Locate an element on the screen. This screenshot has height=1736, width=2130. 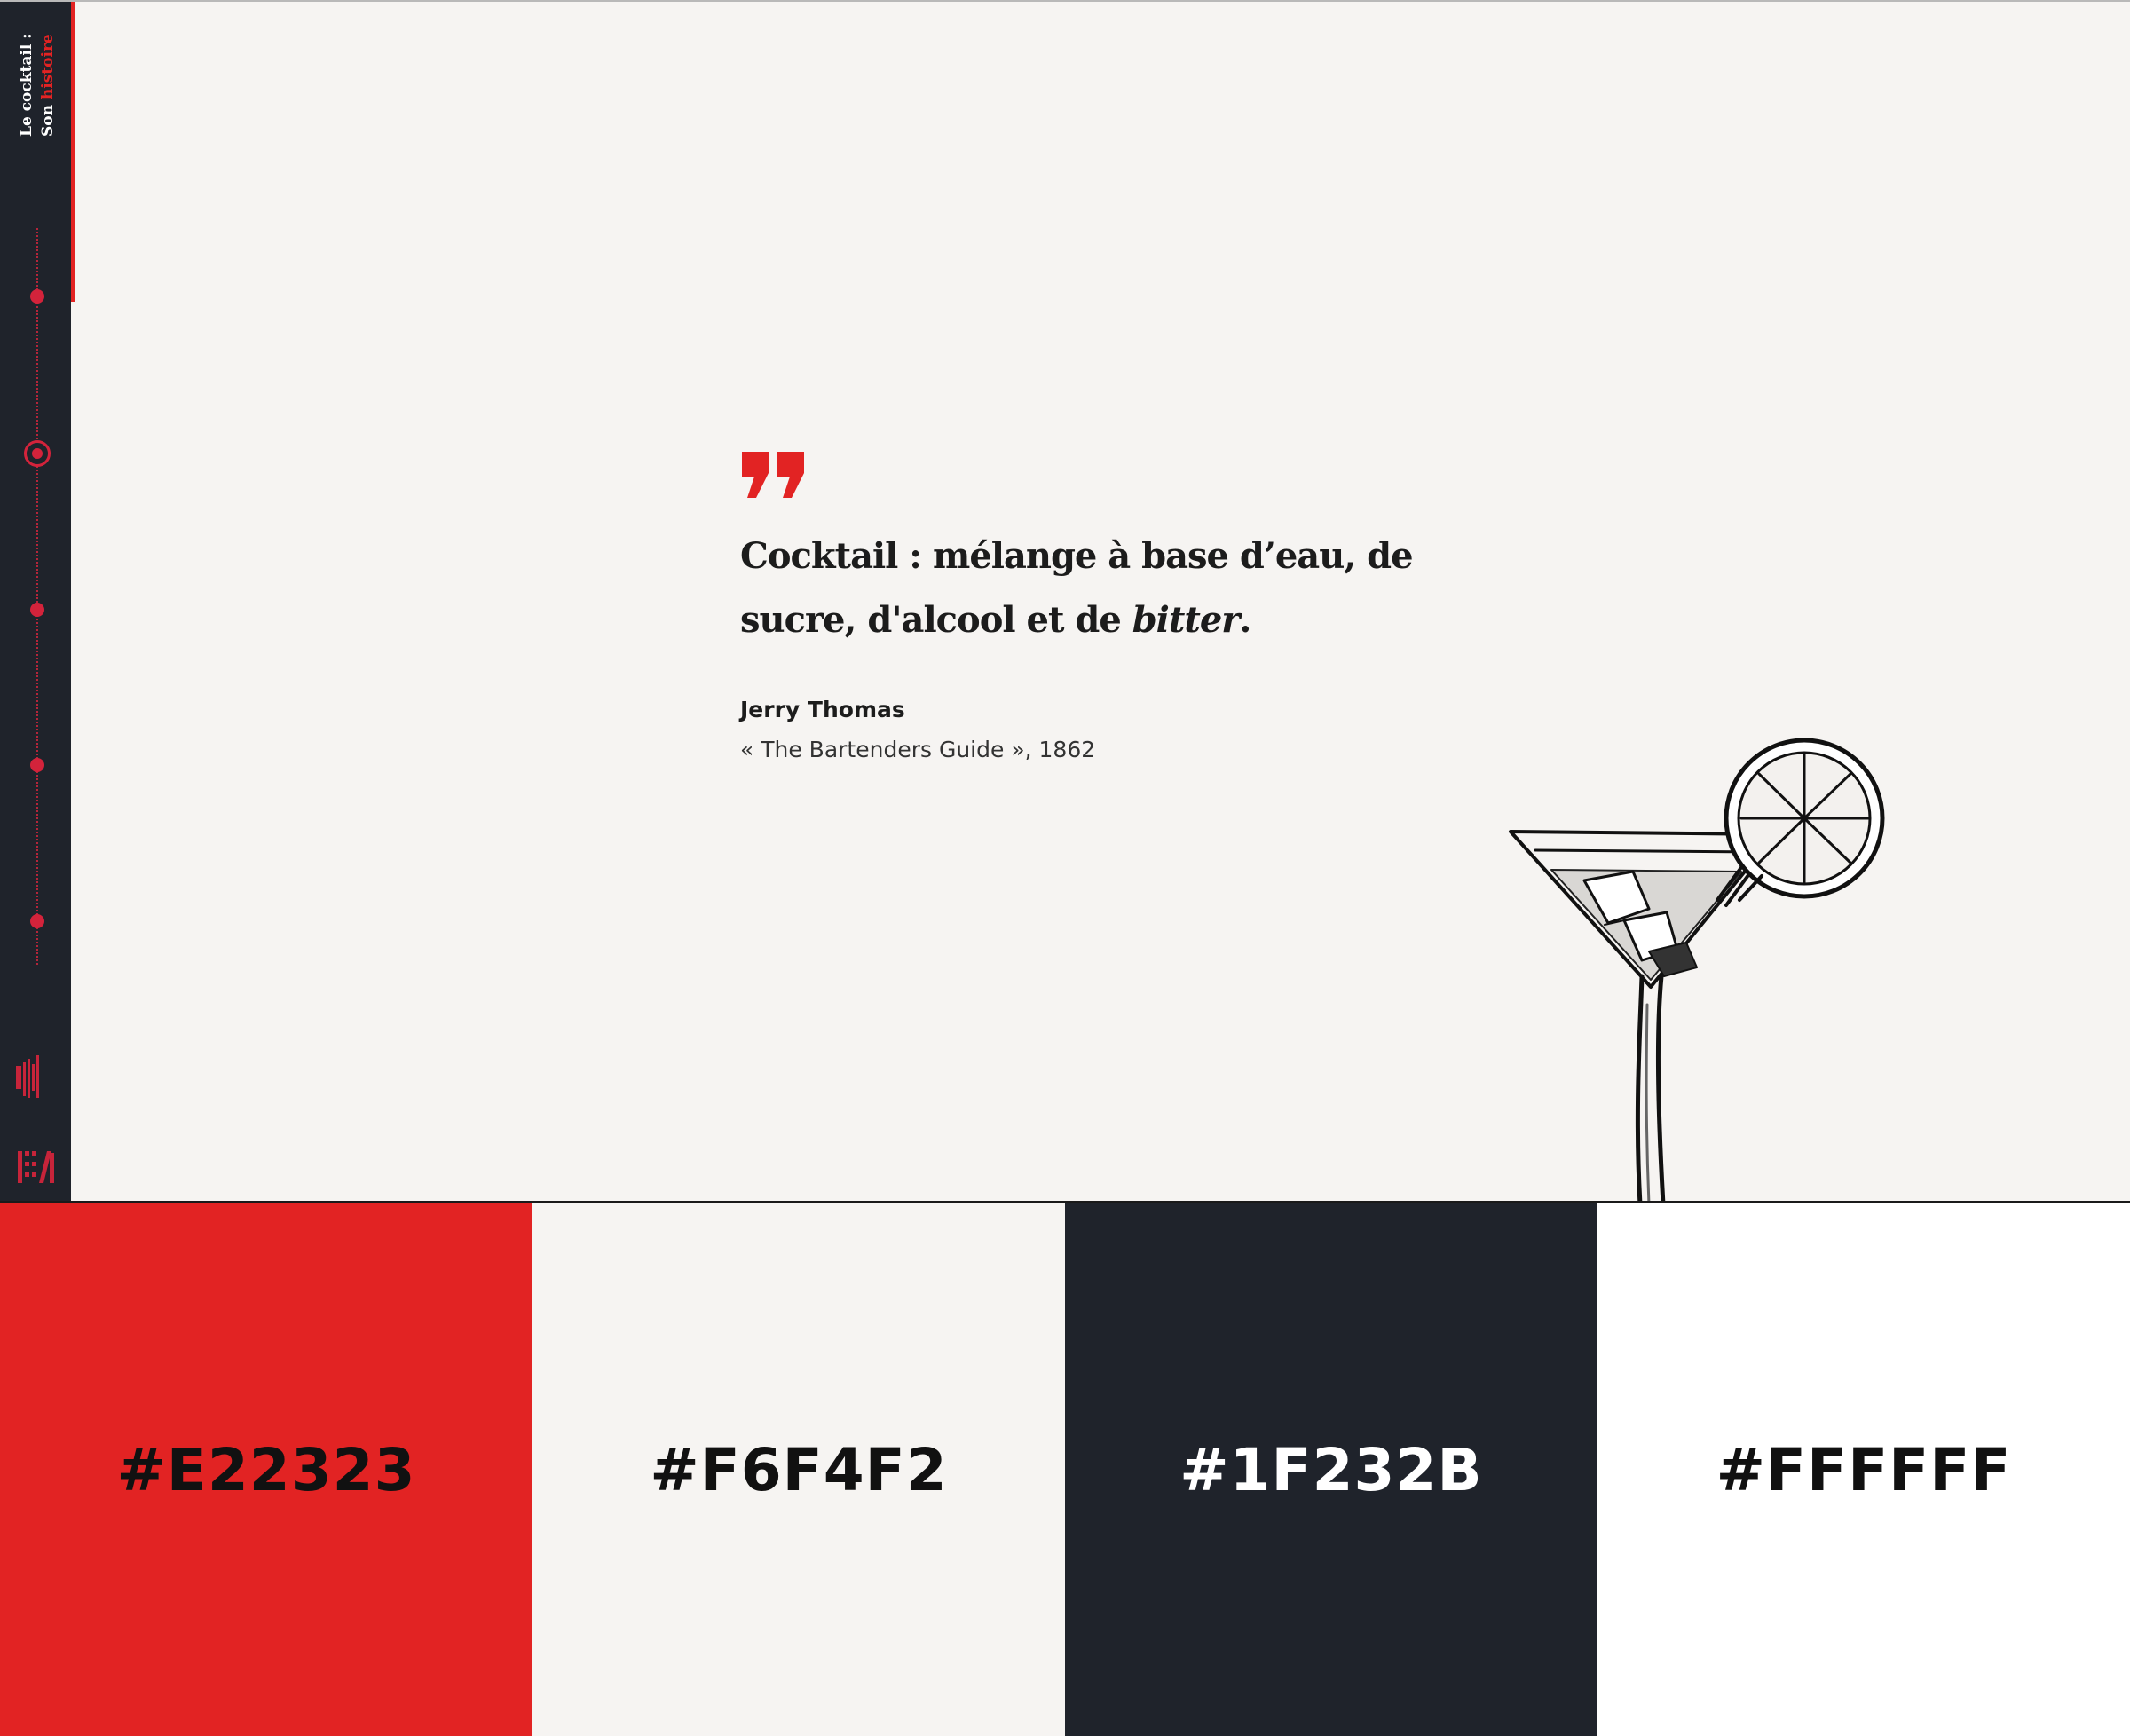
quote-line1: Cocktail : mélange à base d’eau, de is located at coordinates (1077, 556).